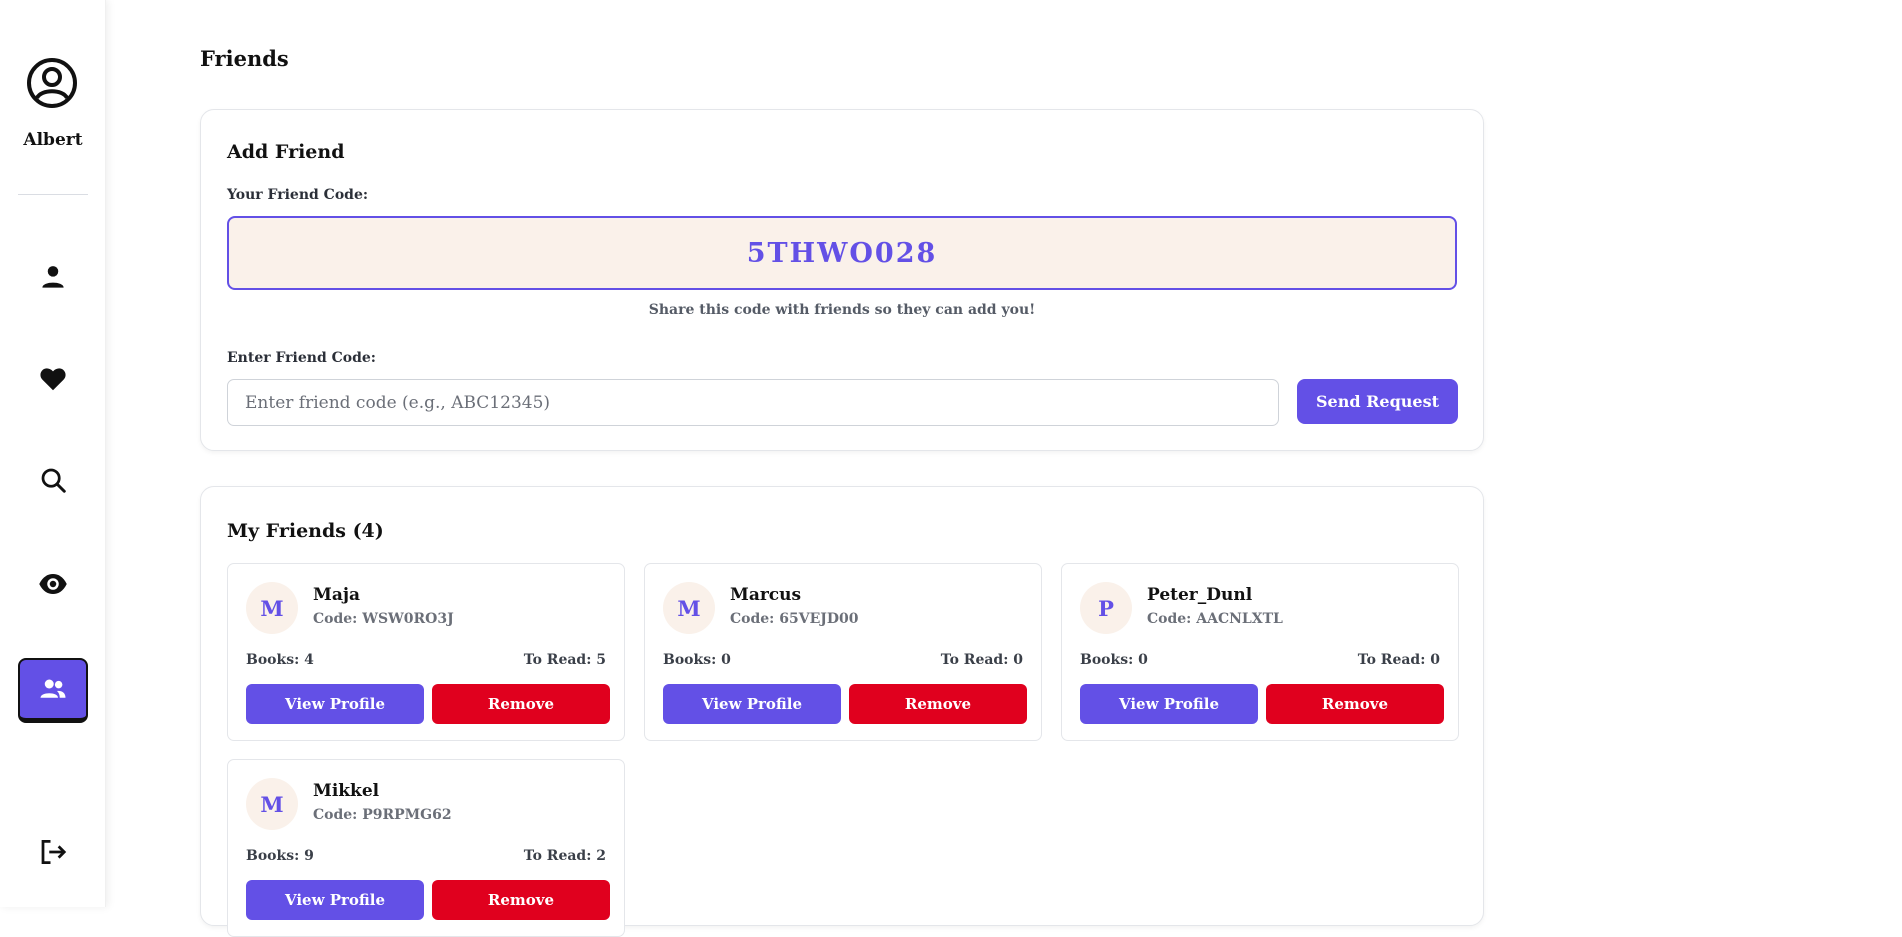 The width and height of the screenshot is (1902, 937). What do you see at coordinates (53, 194) in the screenshot?
I see `sidebar-divider` at bounding box center [53, 194].